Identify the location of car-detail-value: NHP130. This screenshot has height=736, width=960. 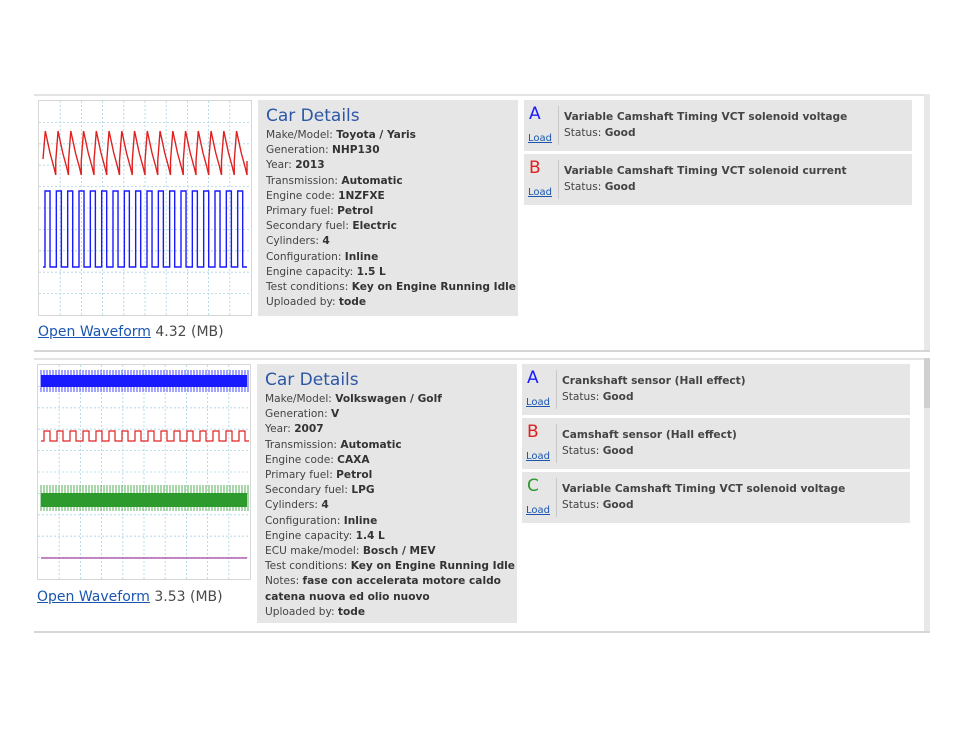
(356, 150).